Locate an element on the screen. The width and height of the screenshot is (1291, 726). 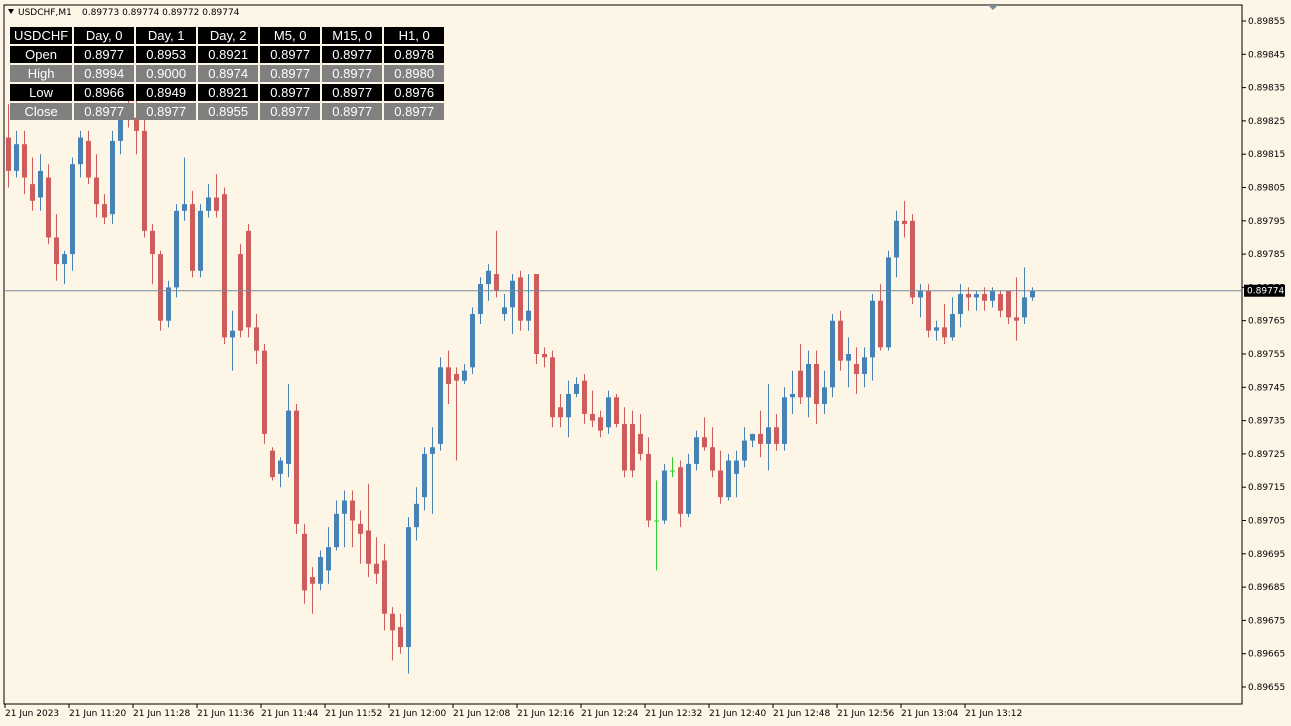
x-tick-label: 21 Jun 13:12 is located at coordinates (993, 714).